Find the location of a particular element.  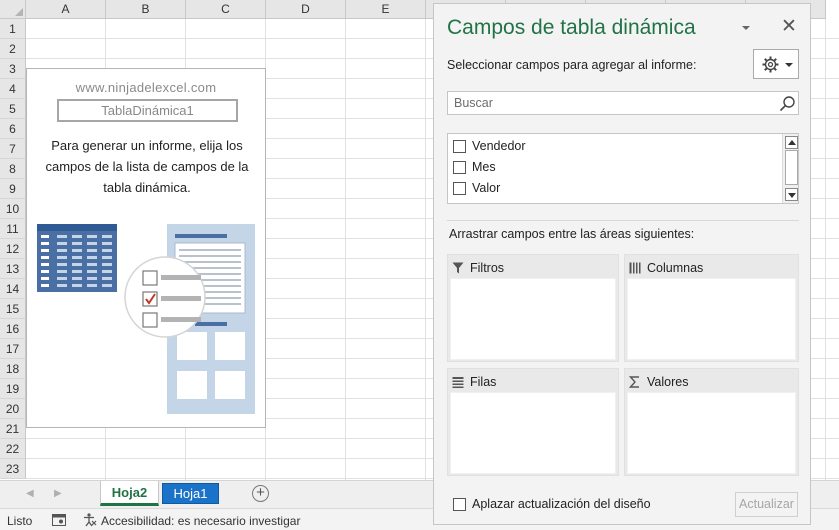

row-header: 9 is located at coordinates (13, 189).